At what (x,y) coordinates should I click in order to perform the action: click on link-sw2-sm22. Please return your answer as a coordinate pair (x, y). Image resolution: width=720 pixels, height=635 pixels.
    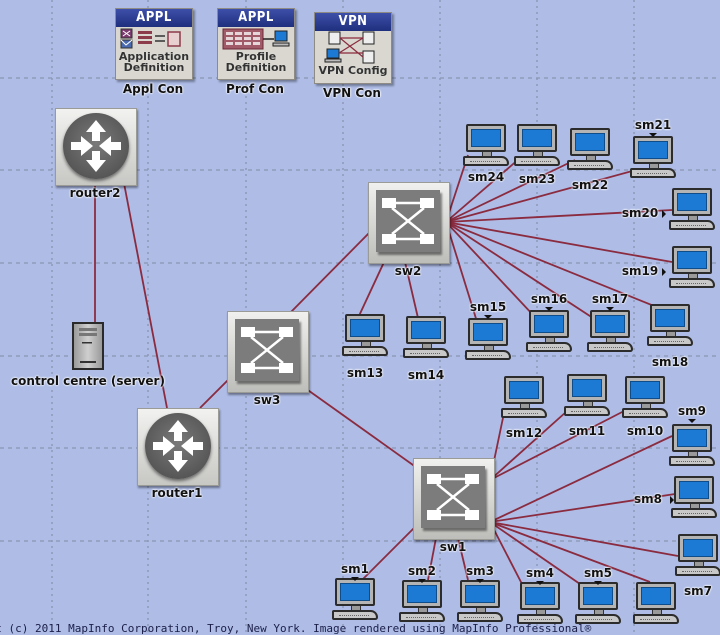
    Looking at the image, I should click on (510, 191).